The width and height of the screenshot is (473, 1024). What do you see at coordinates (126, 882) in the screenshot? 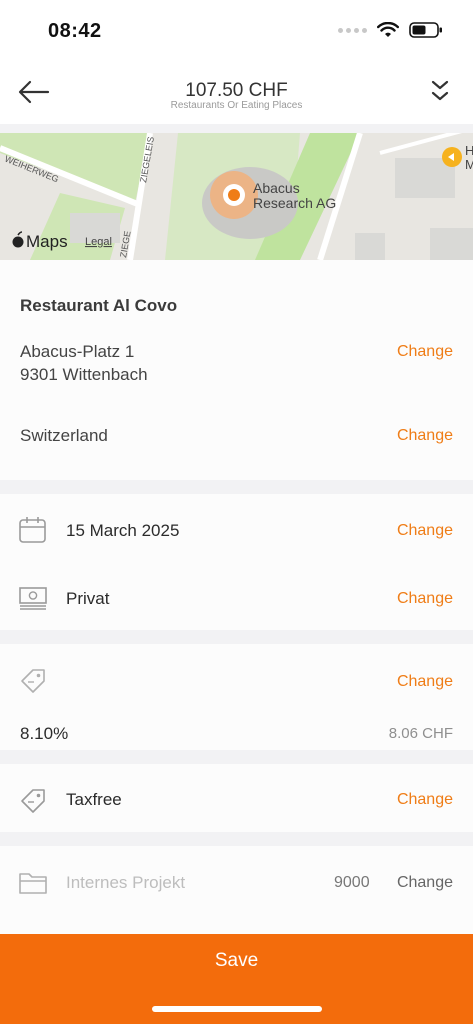
I see `project-placeholder: Internes Projekt` at bounding box center [126, 882].